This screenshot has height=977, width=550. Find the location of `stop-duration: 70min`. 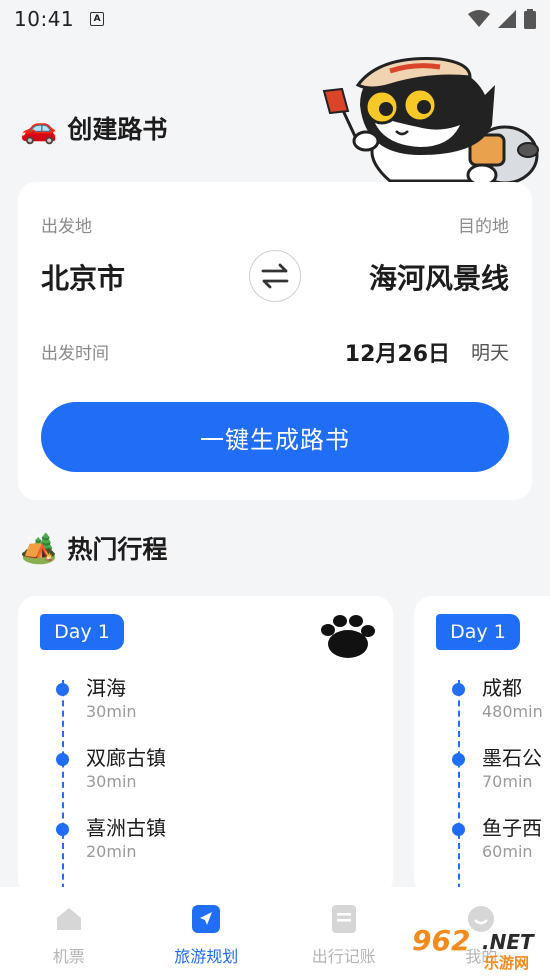

stop-duration: 70min is located at coordinates (507, 781).